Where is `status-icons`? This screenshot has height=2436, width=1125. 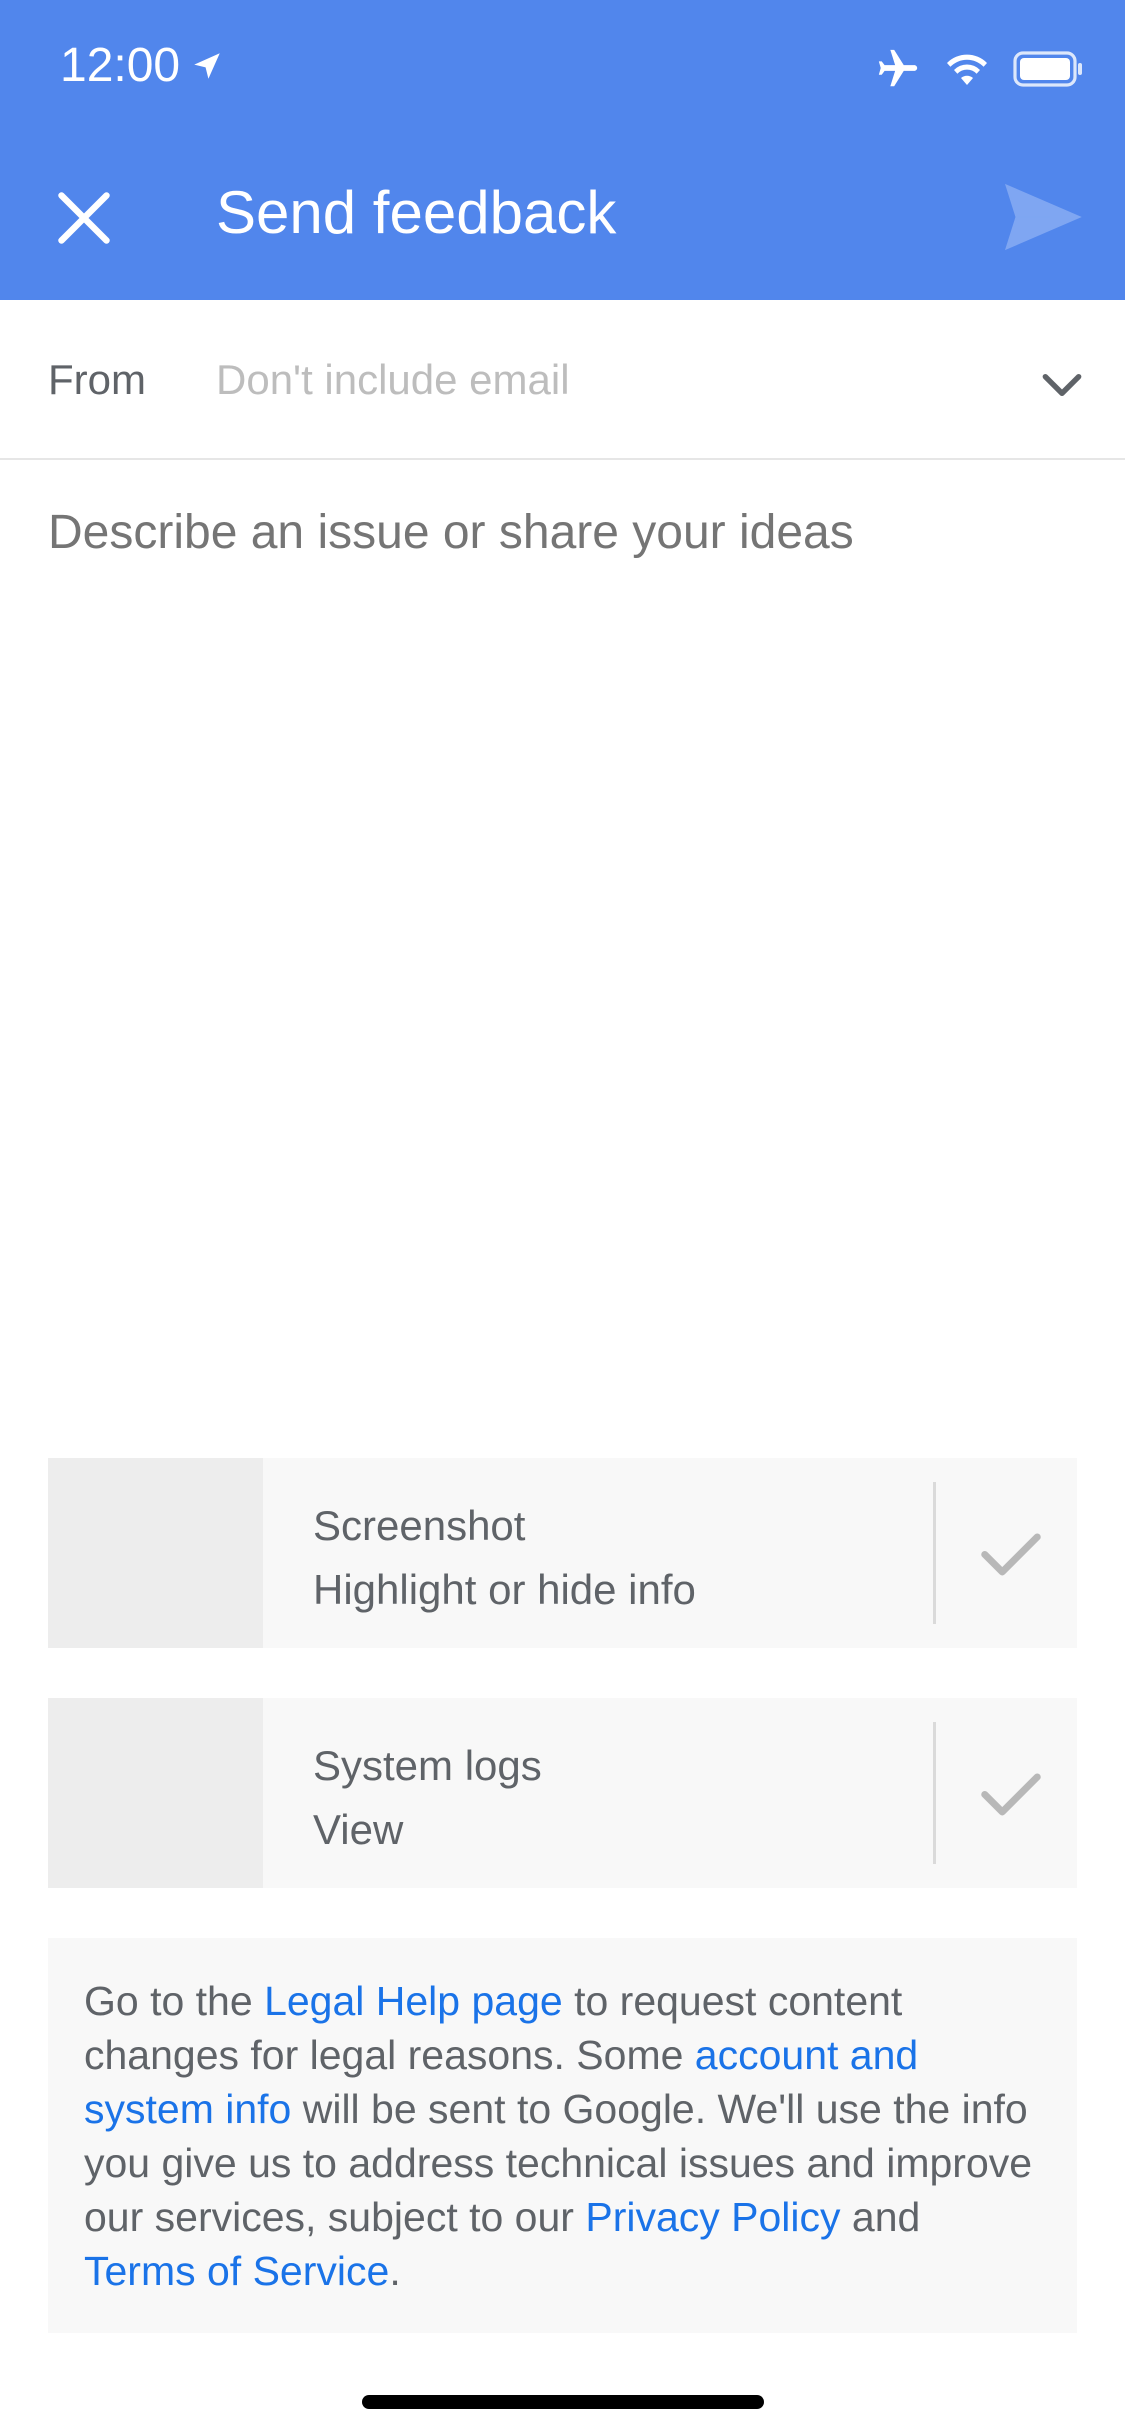
status-icons is located at coordinates (980, 69).